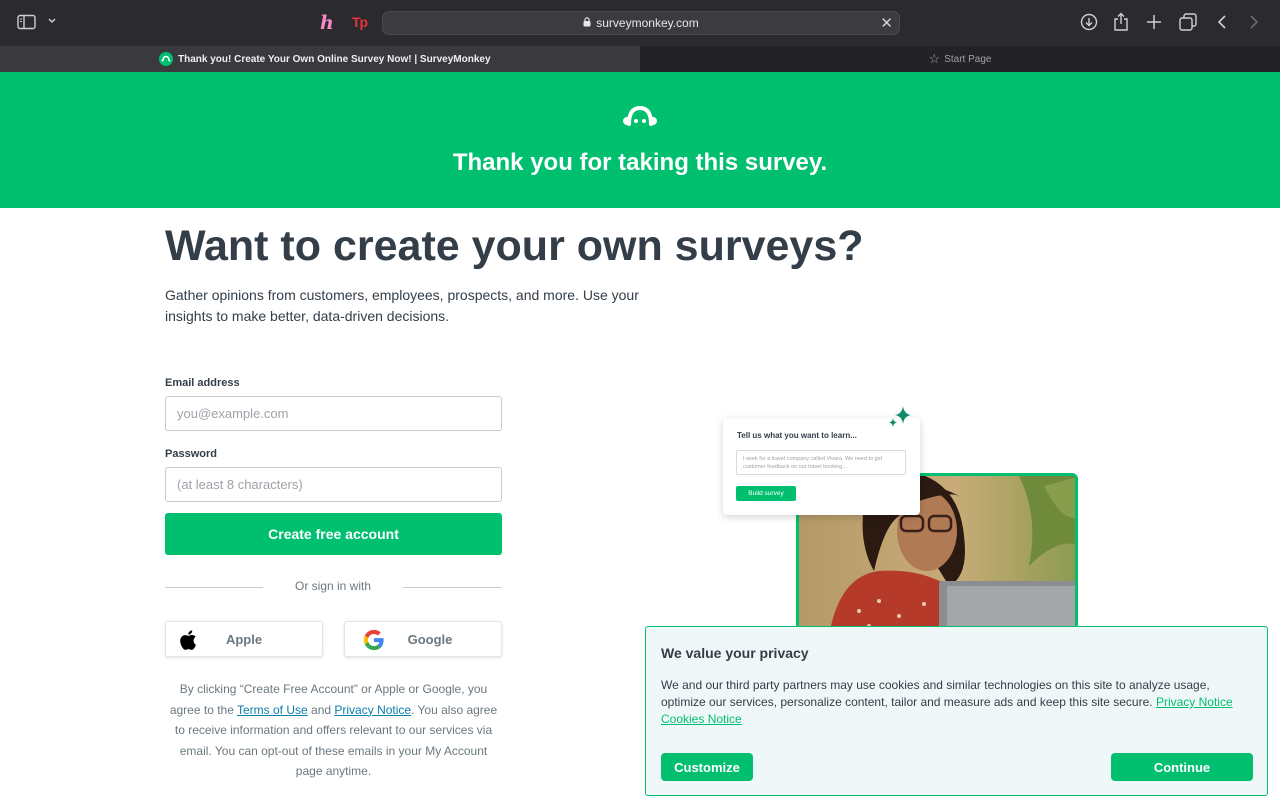 Image resolution: width=1280 pixels, height=800 pixels. I want to click on honey-extension-icon: h, so click(327, 23).